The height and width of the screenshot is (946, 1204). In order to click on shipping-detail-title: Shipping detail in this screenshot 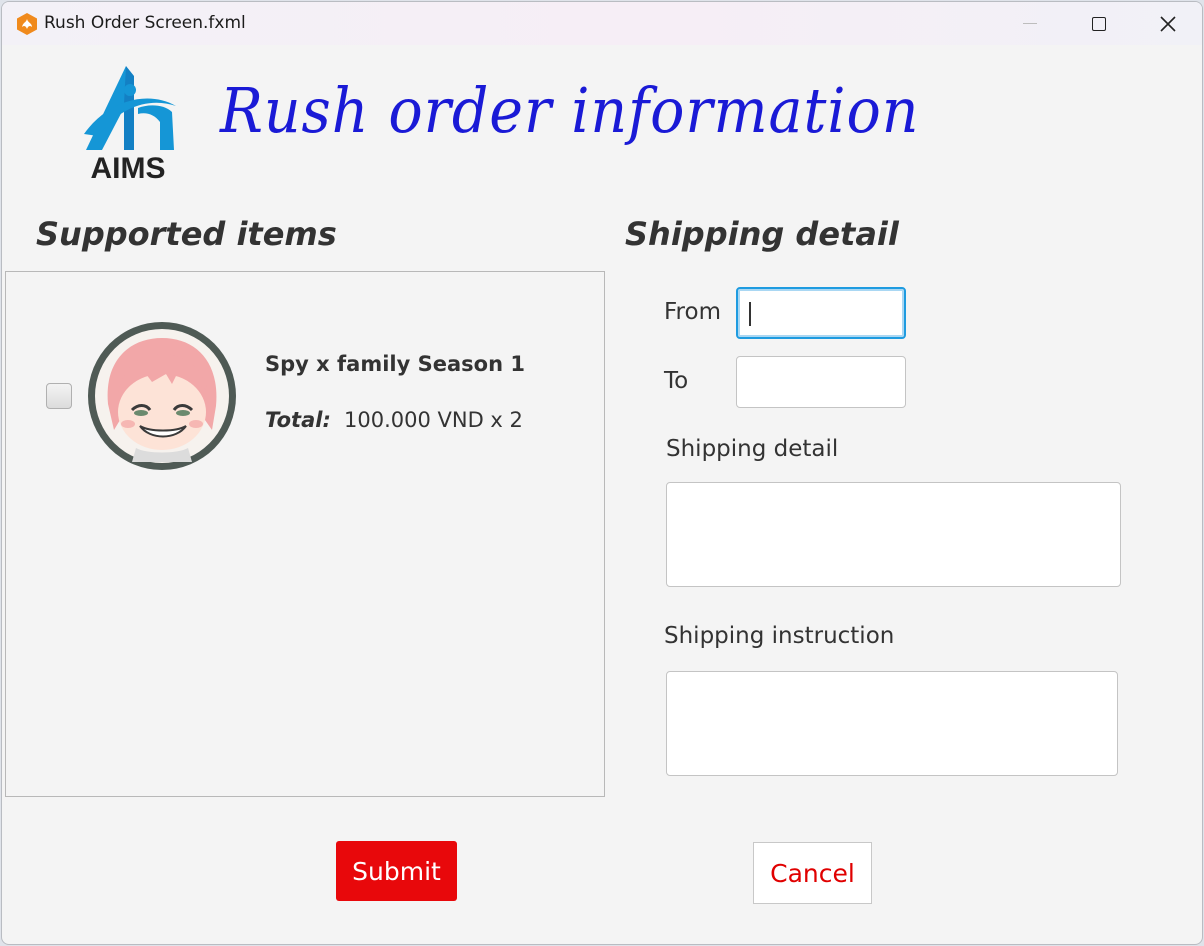, I will do `click(762, 234)`.